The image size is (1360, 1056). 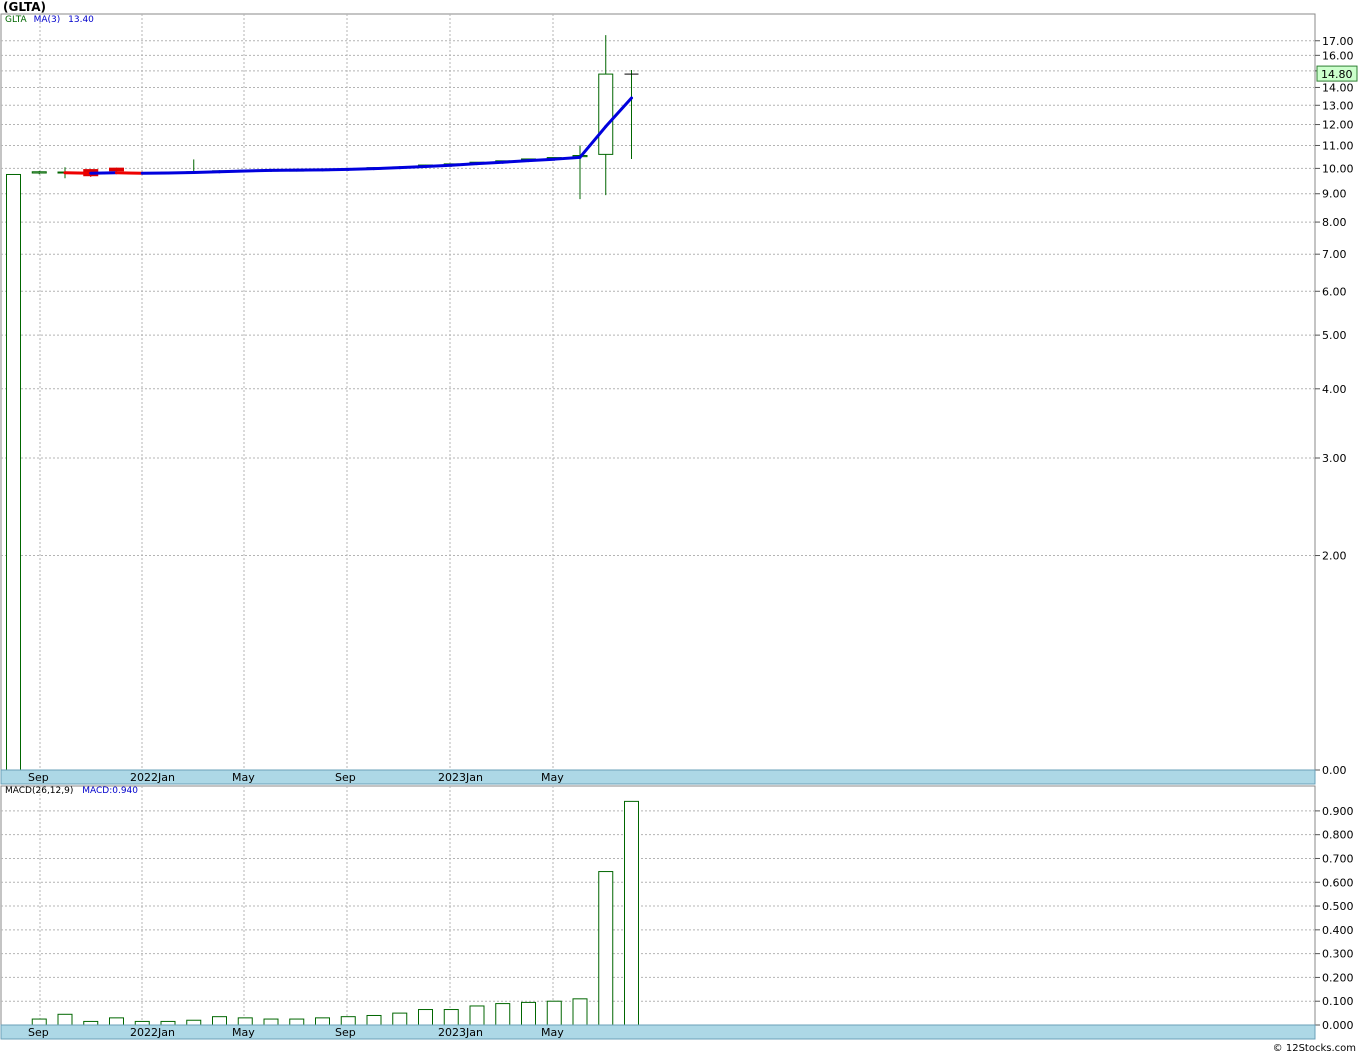 I want to click on price-y-tick-label: 13.00, so click(x=1338, y=105).